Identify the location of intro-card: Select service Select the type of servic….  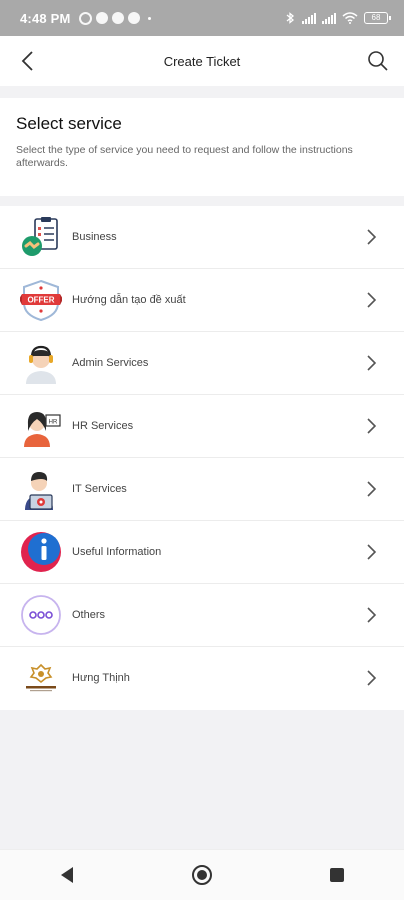
(202, 147).